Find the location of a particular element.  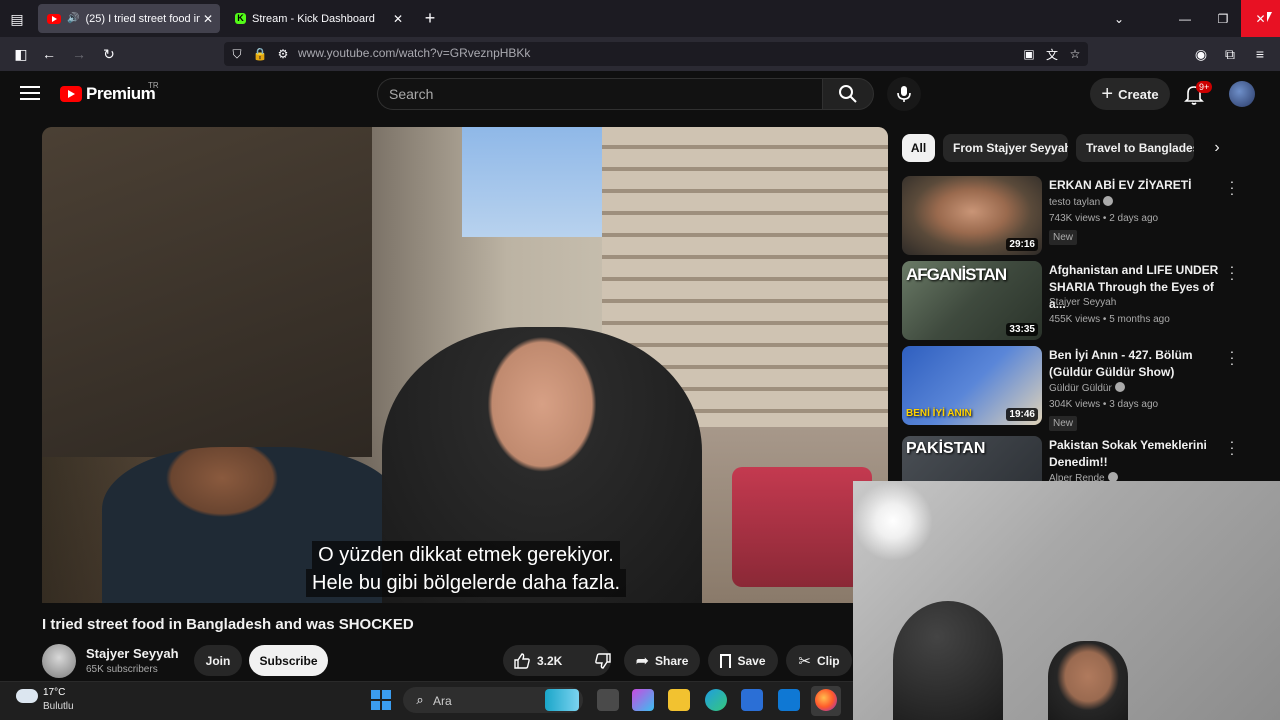

thumbs-down-icon is located at coordinates (603, 660).